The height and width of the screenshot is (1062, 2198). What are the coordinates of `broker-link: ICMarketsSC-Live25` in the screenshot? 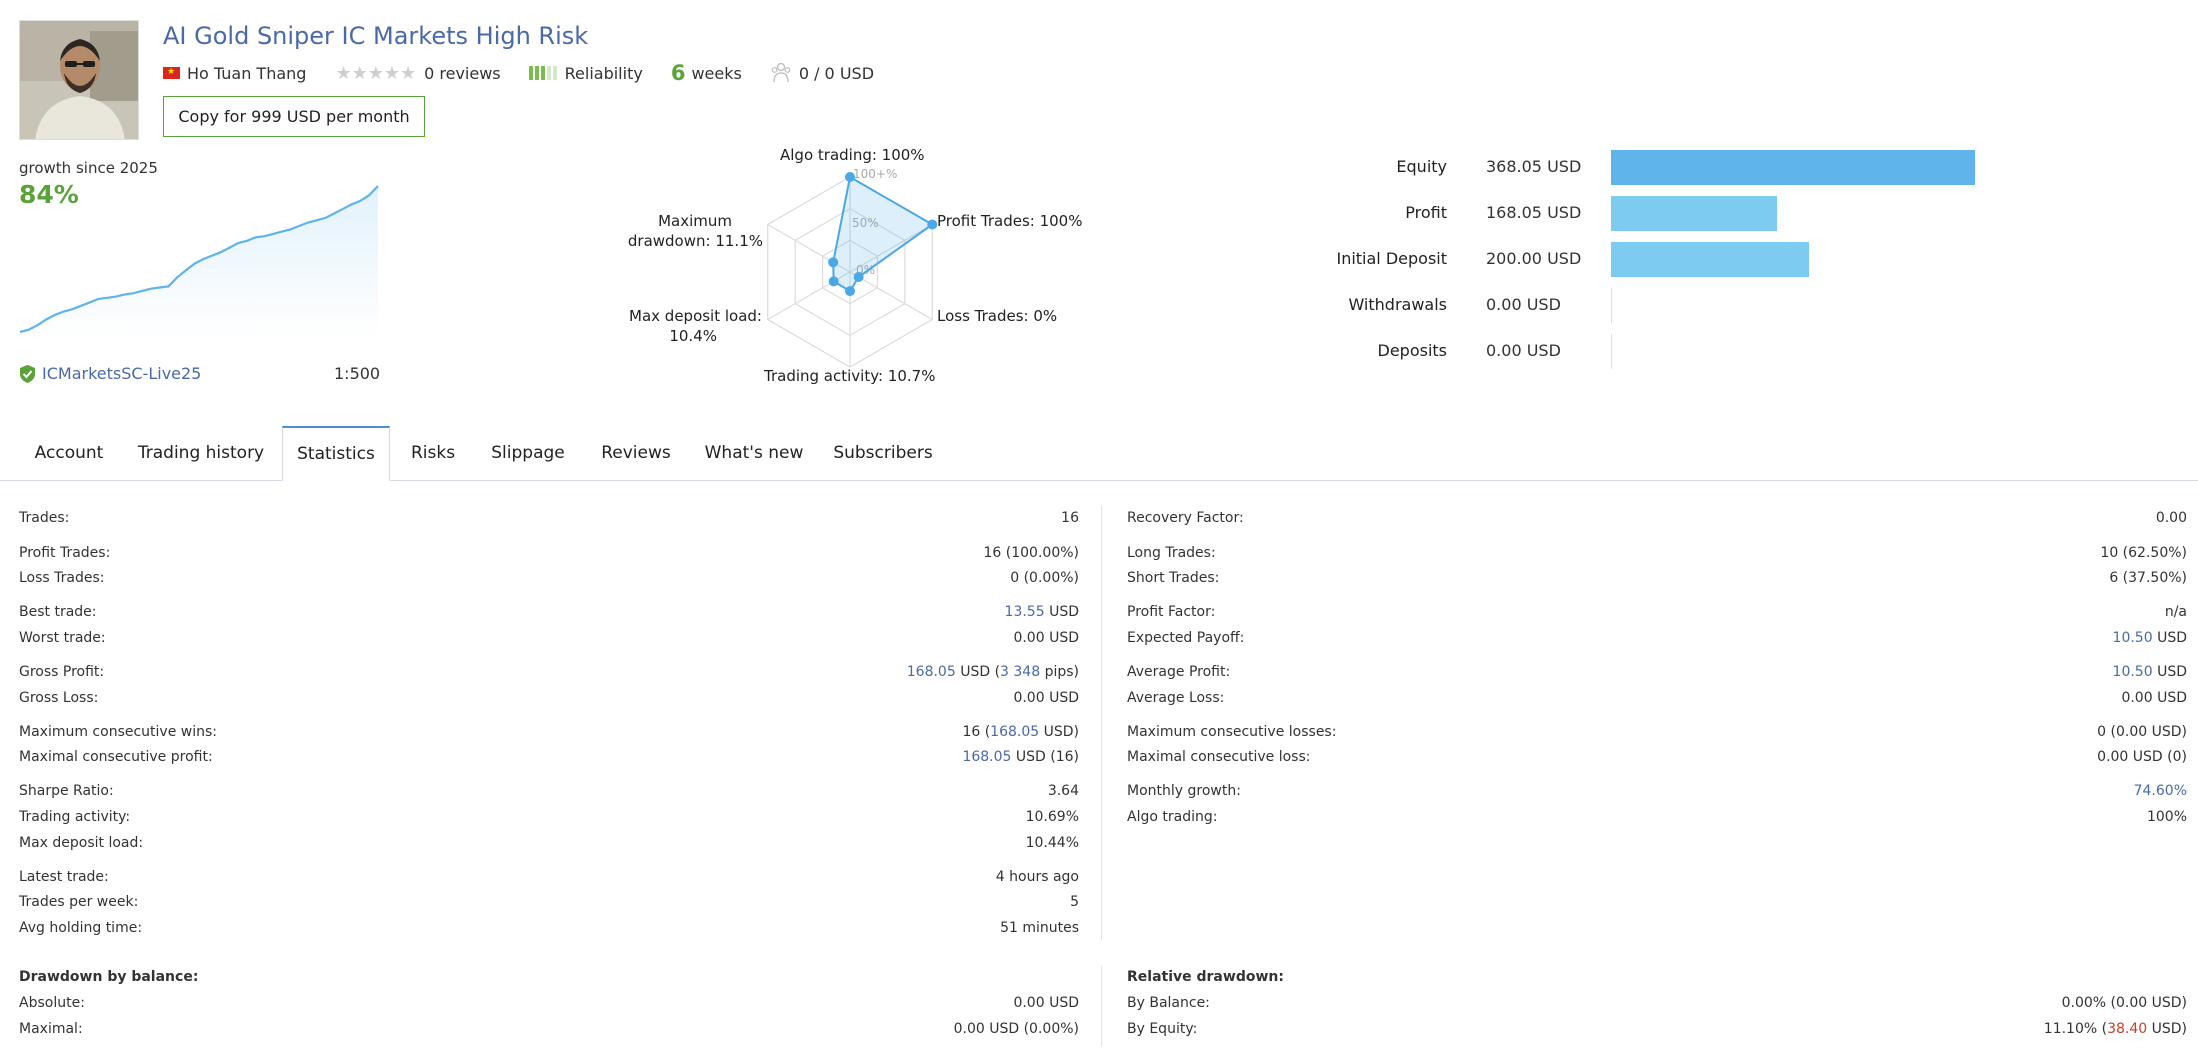 It's located at (110, 373).